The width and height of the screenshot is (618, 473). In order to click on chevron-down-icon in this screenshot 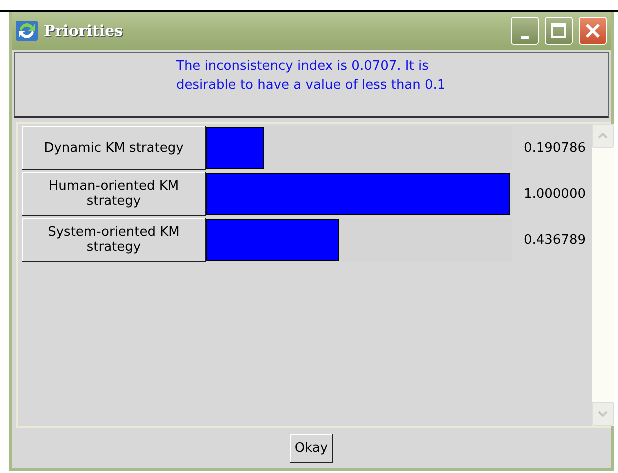, I will do `click(603, 414)`.